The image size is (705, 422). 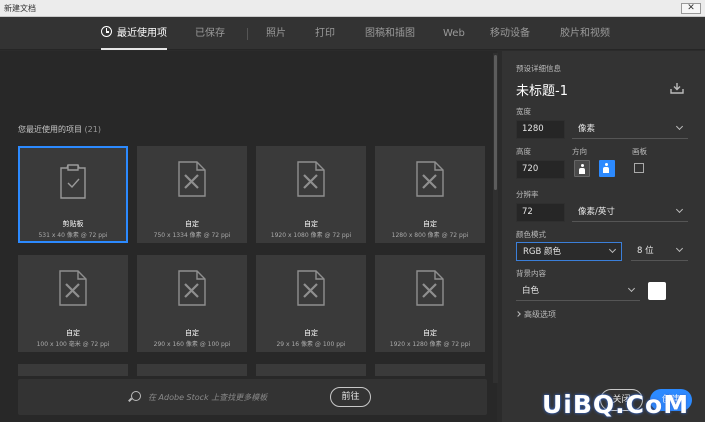 I want to click on preset-info: 531 x 40 像素 @ 72 ppi, so click(x=73, y=235).